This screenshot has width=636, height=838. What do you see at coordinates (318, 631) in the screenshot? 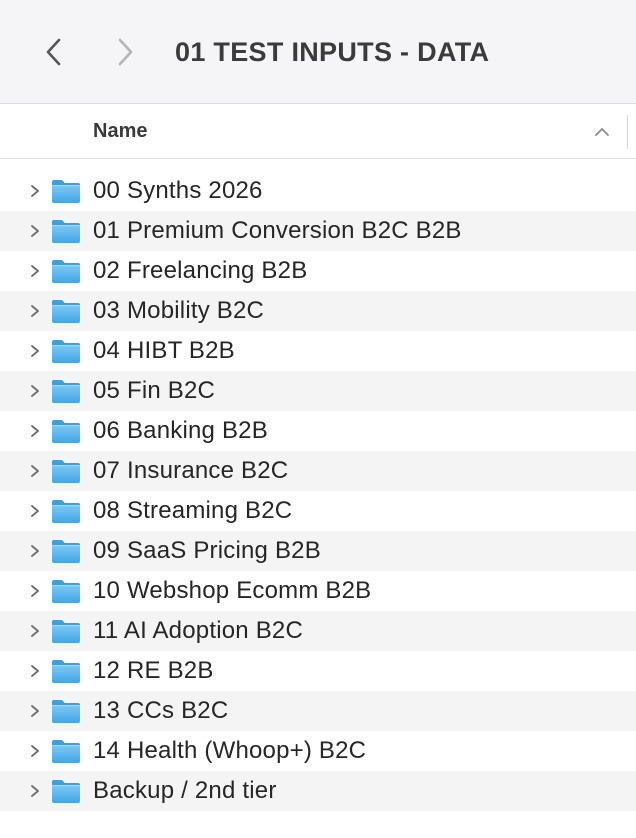
I see `list-item: 11 AI Adoption B2C` at bounding box center [318, 631].